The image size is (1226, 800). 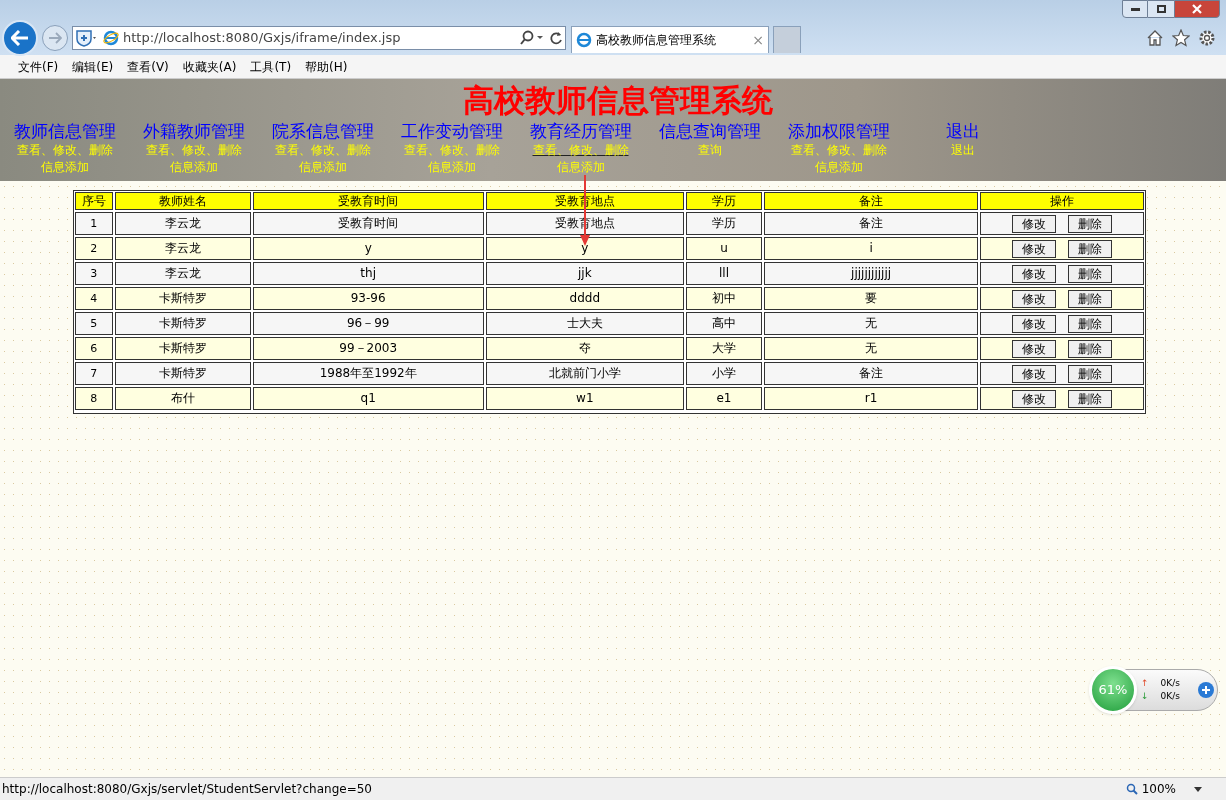 What do you see at coordinates (368, 223) in the screenshot?
I see `table-cell: 受教育时间` at bounding box center [368, 223].